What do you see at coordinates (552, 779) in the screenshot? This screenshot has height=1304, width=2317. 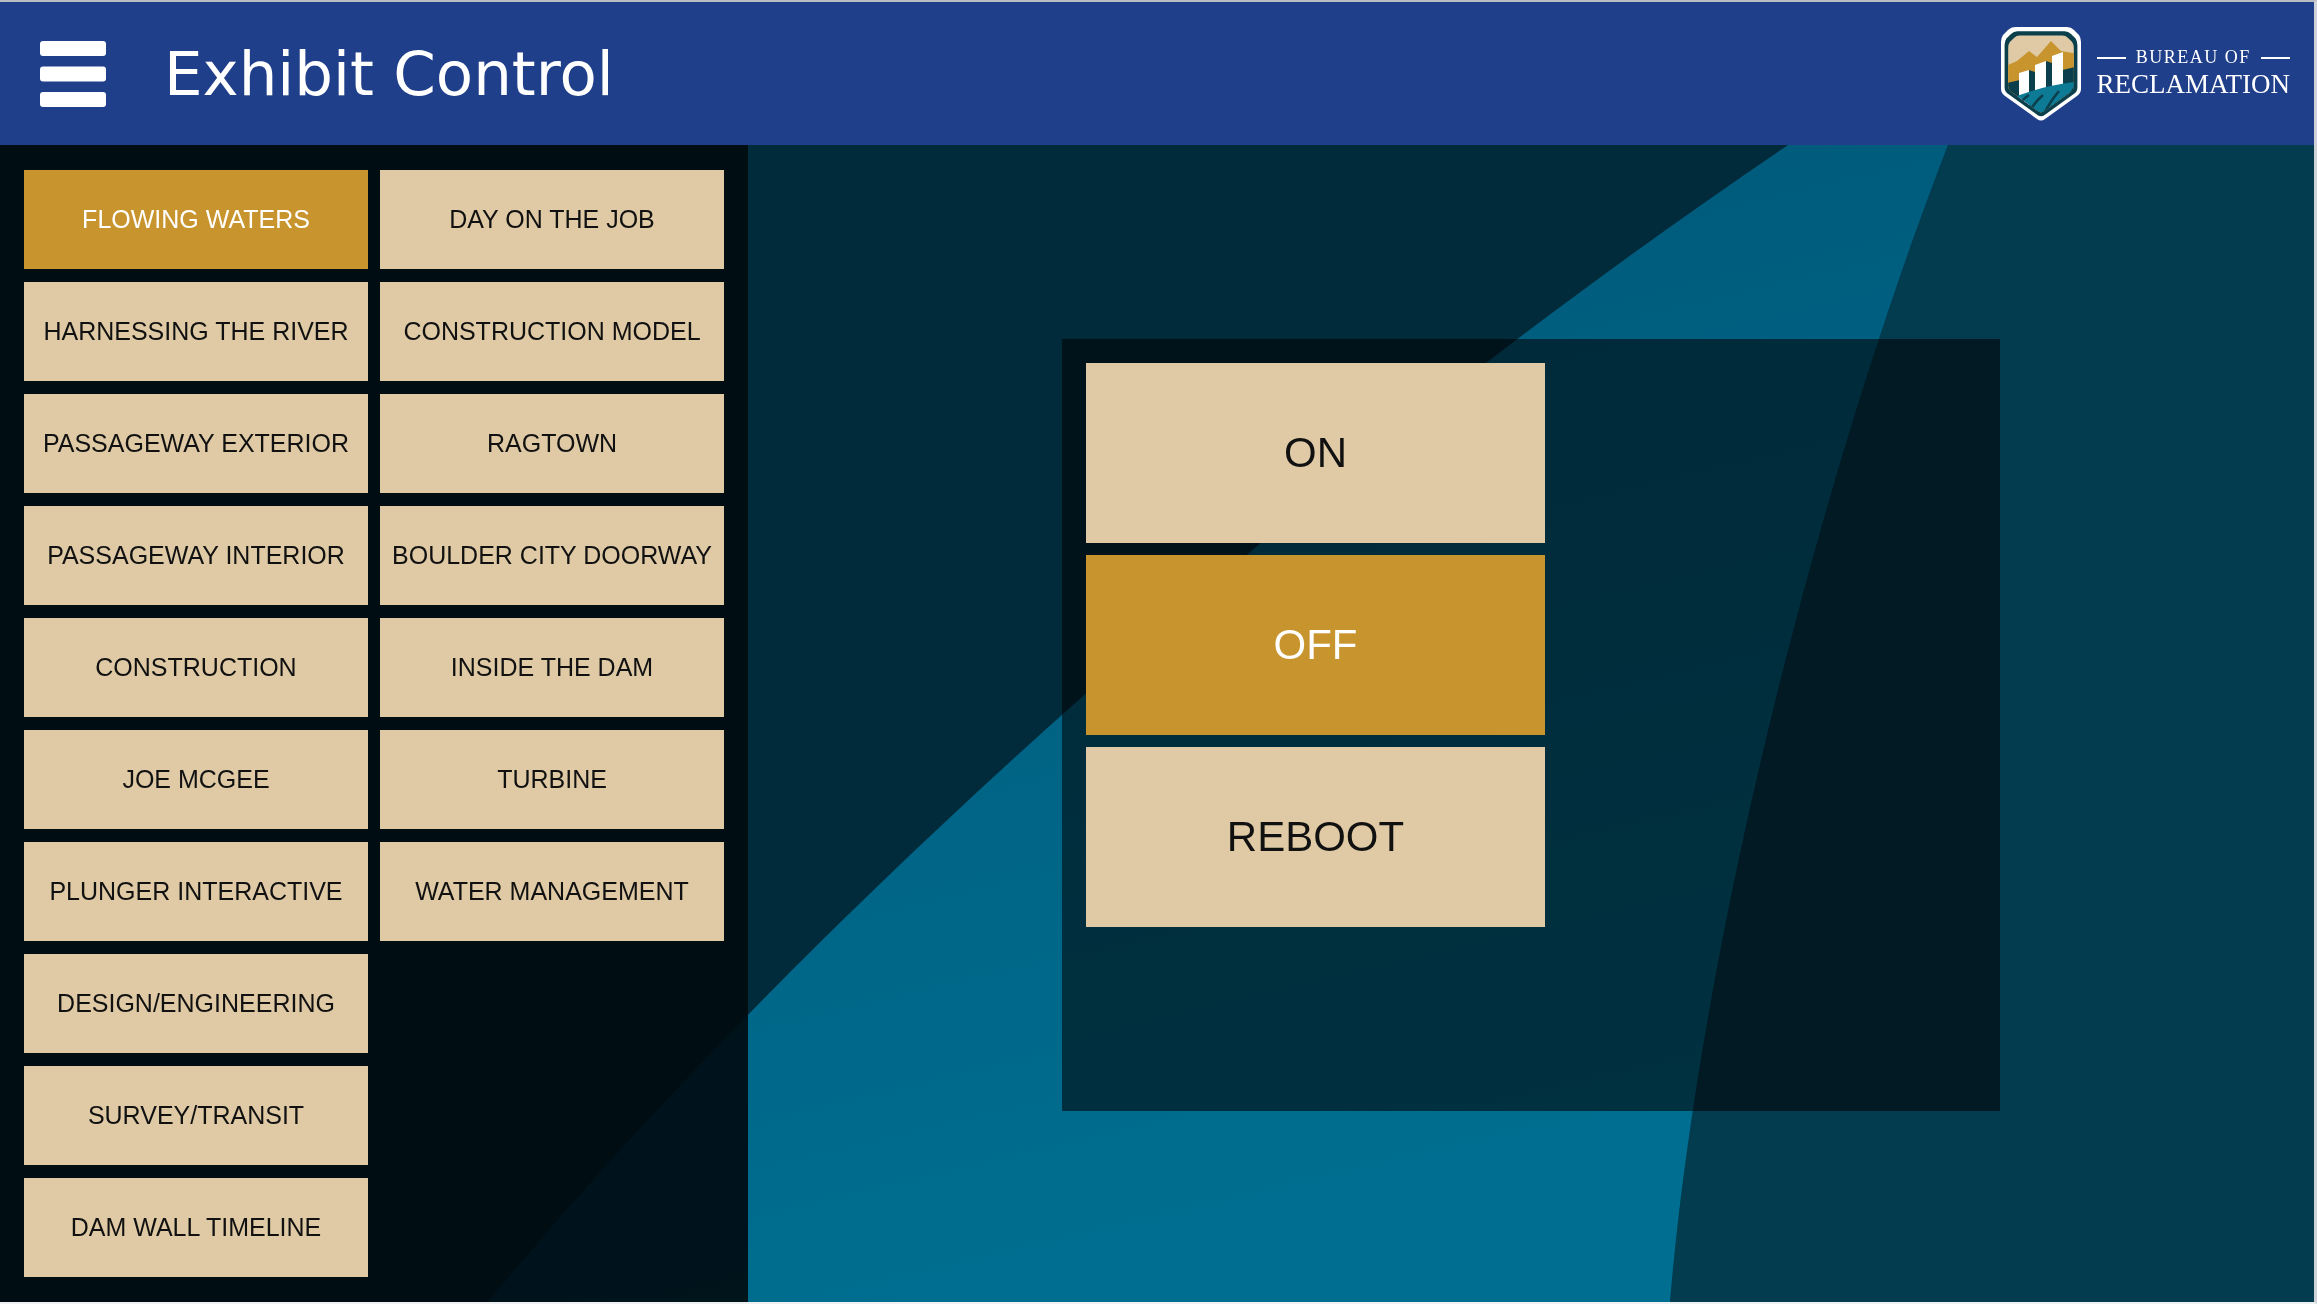 I see `exhibit-button: TURBINE` at bounding box center [552, 779].